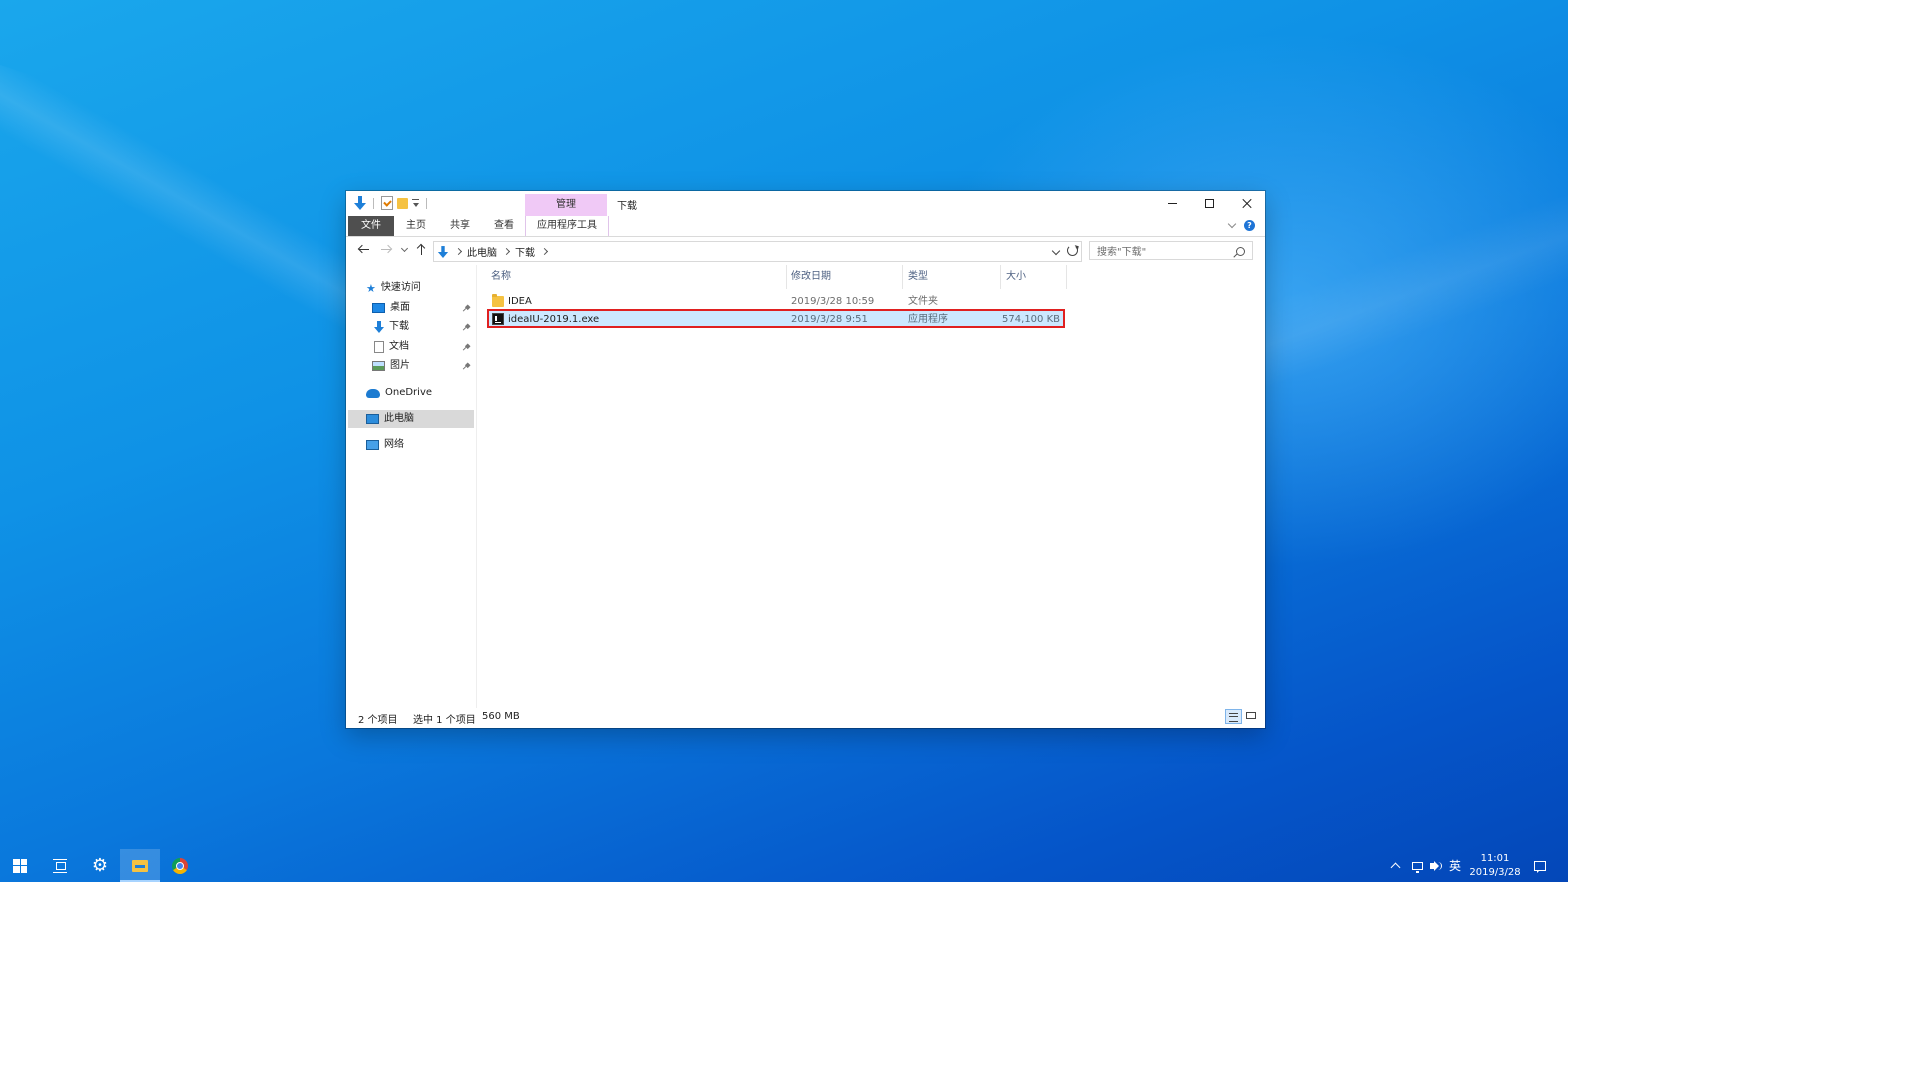 This screenshot has width=1920, height=1080. Describe the element at coordinates (1171, 250) in the screenshot. I see `search-input: 搜索"下载"` at that location.